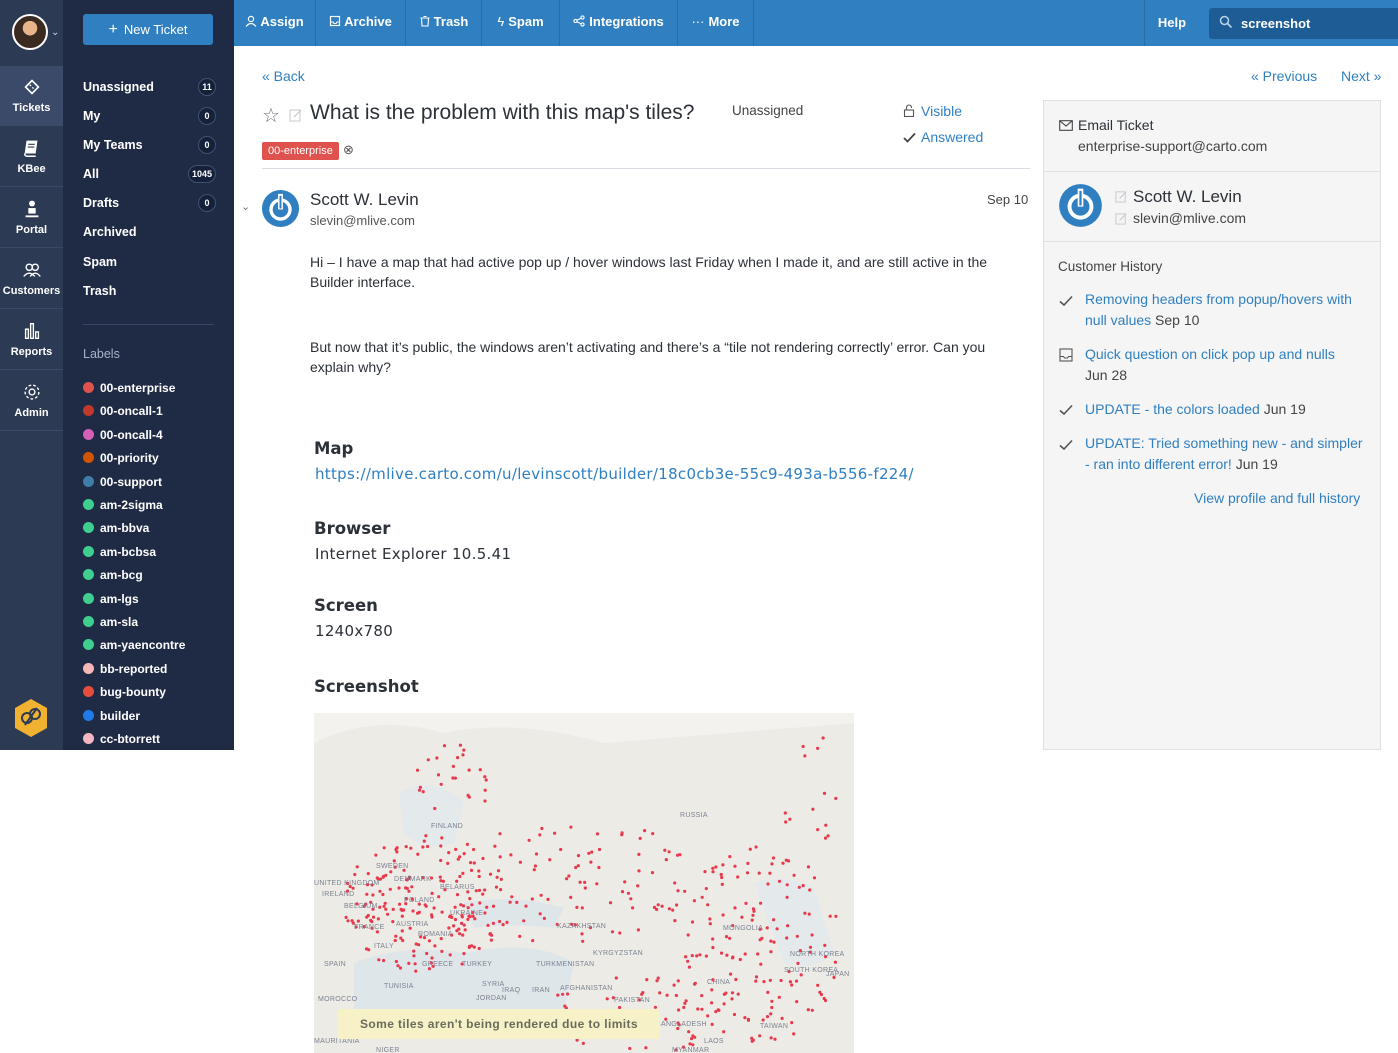 The height and width of the screenshot is (1053, 1398). I want to click on folder-count: 0, so click(207, 145).